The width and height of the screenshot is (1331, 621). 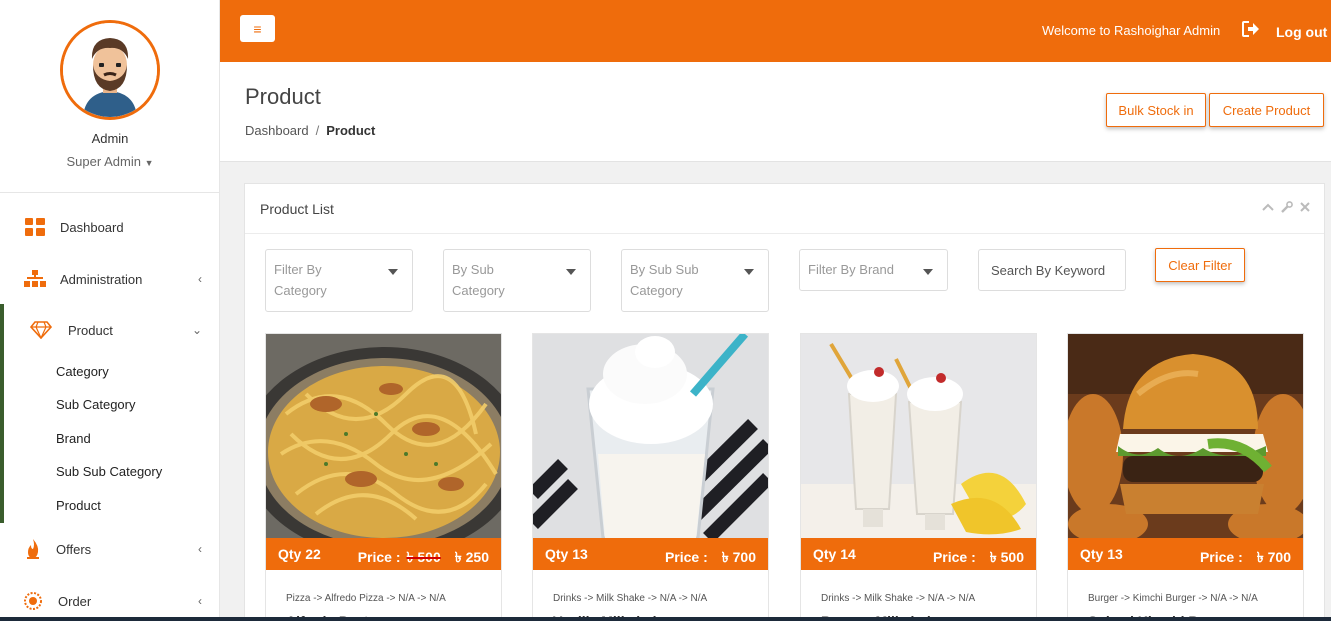 What do you see at coordinates (1251, 31) in the screenshot?
I see `logout-icon` at bounding box center [1251, 31].